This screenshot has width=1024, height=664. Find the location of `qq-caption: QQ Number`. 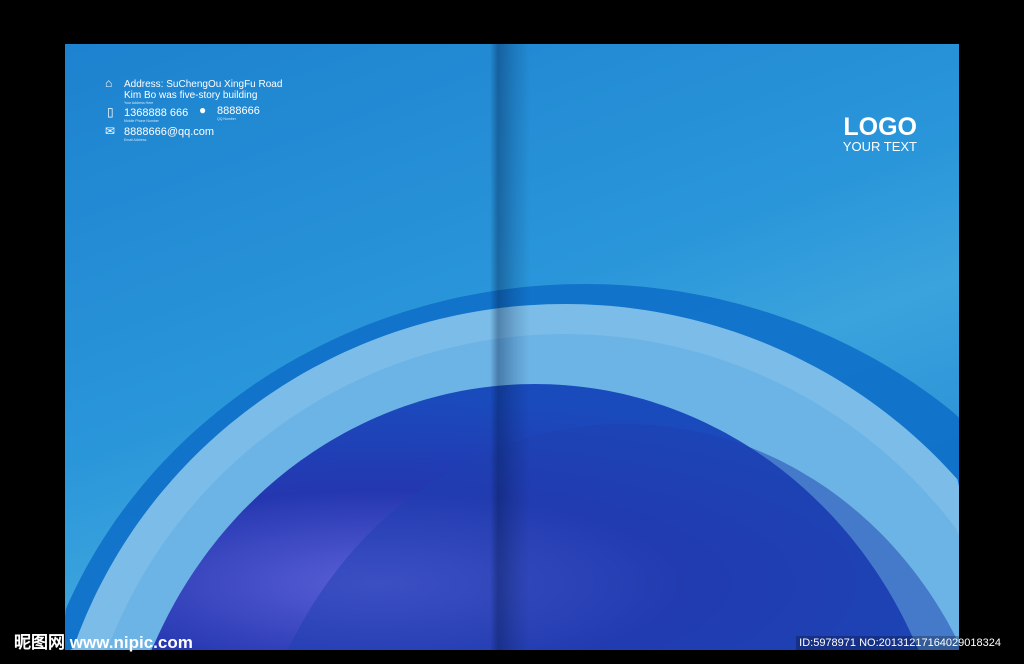

qq-caption: QQ Number is located at coordinates (226, 119).